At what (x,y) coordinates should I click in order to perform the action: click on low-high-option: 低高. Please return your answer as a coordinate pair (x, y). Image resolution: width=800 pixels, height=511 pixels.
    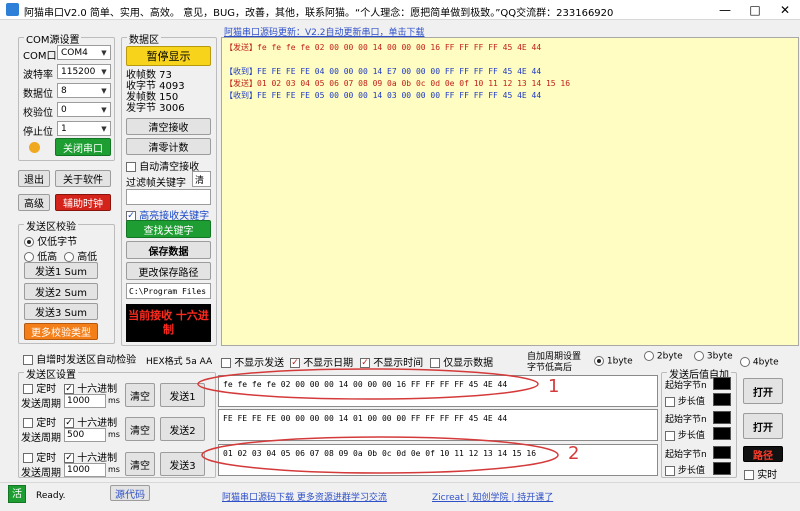
    Looking at the image, I should click on (40, 255).